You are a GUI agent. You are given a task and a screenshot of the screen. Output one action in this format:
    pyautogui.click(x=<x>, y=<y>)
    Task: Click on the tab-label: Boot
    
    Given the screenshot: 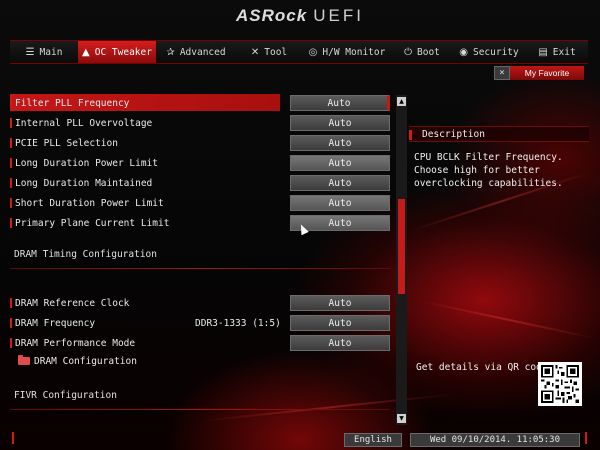 What is the action you would take?
    pyautogui.click(x=428, y=52)
    